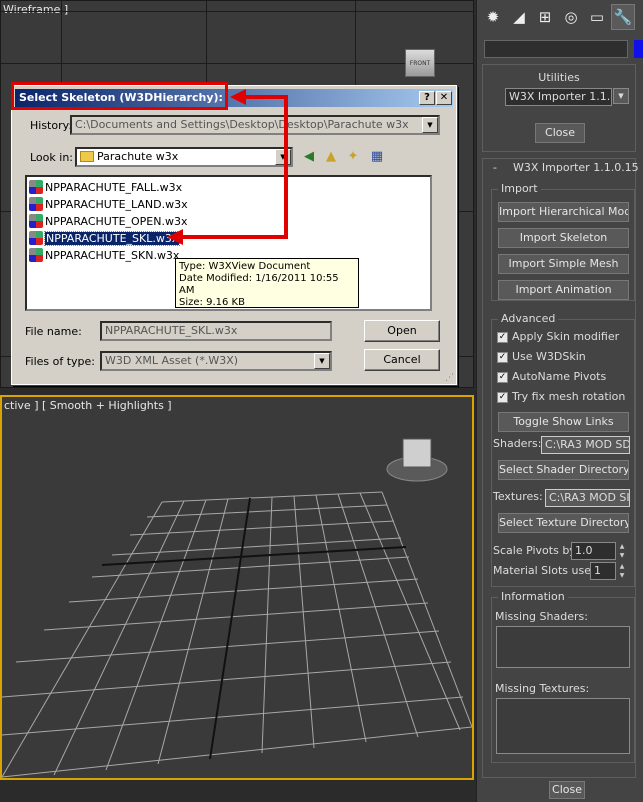  What do you see at coordinates (576, 167) in the screenshot?
I see `importer-rollout-title: W3X Importer 1.1.0.15` at bounding box center [576, 167].